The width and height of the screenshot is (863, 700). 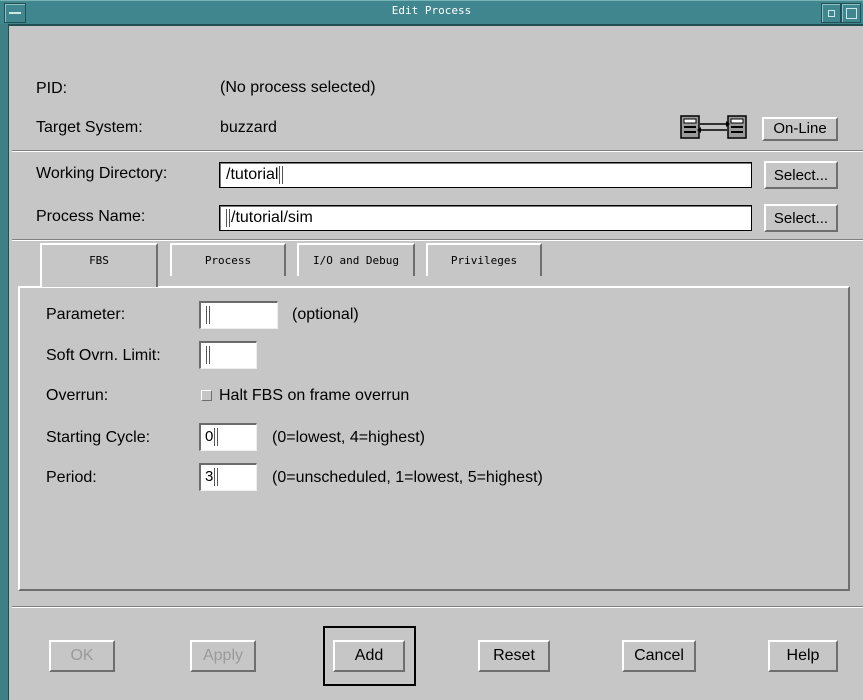 I want to click on process-name-label: Process Name:, so click(x=91, y=216).